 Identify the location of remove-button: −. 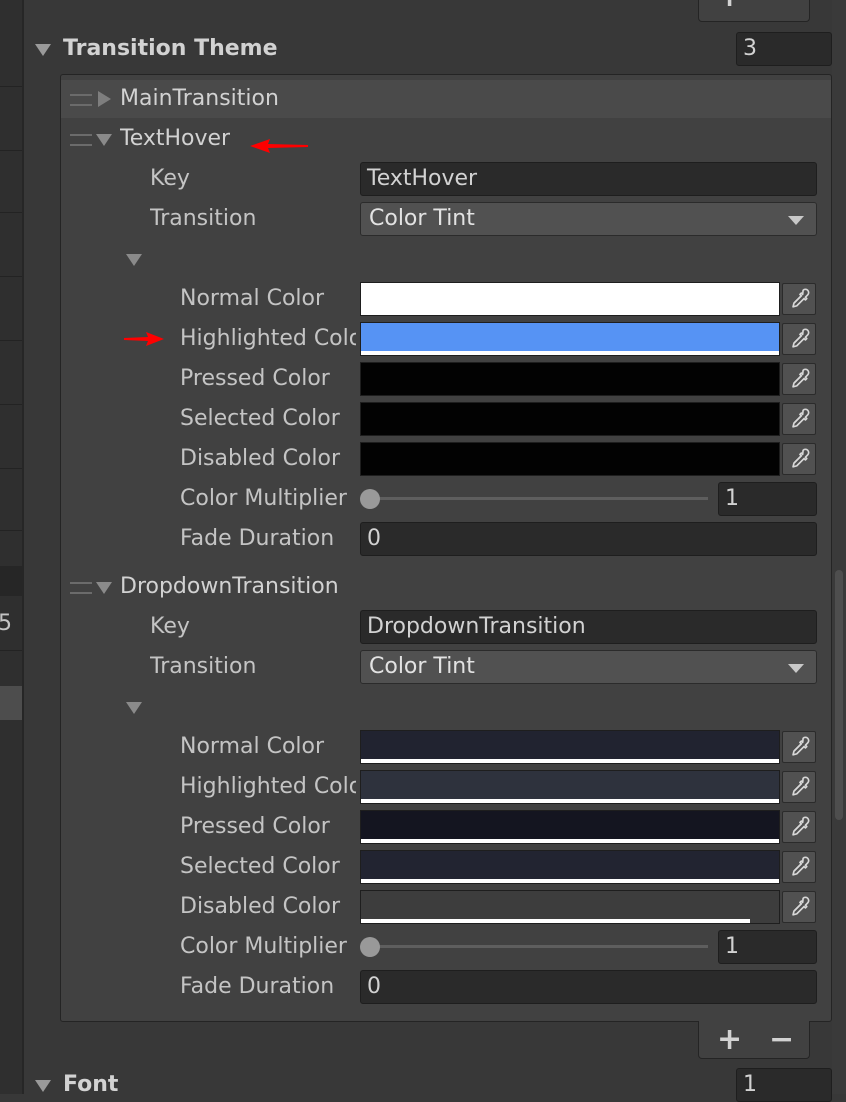
(781, 1040).